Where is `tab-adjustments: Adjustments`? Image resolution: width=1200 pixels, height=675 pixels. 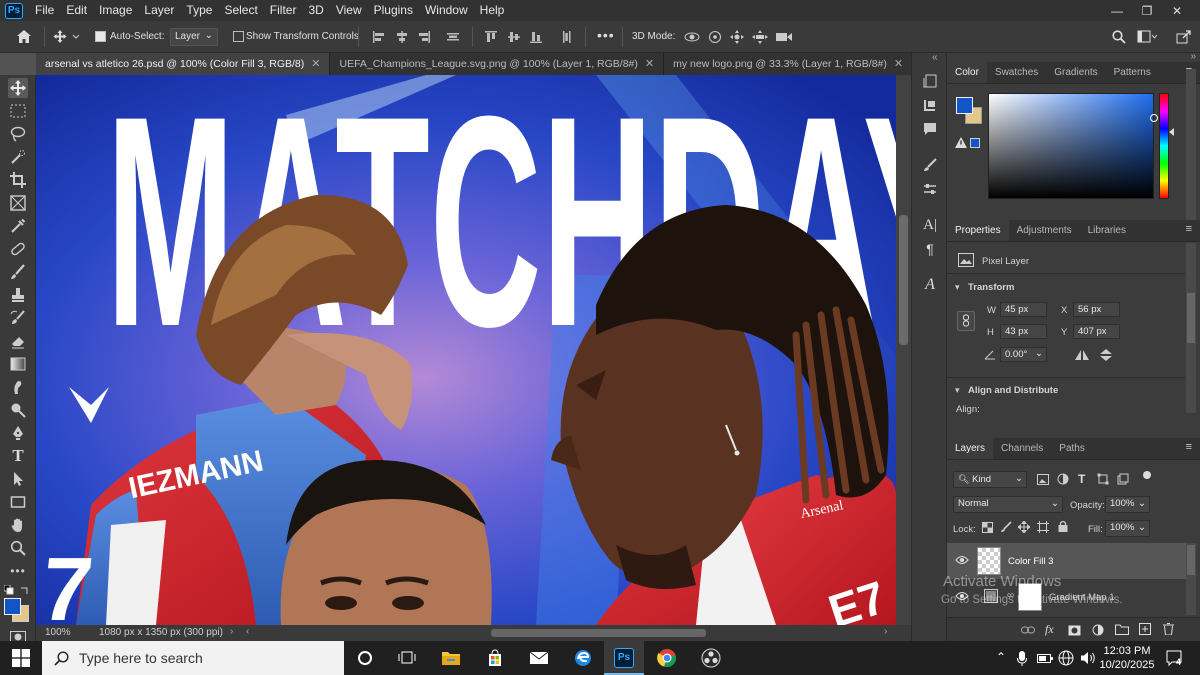 tab-adjustments: Adjustments is located at coordinates (1044, 230).